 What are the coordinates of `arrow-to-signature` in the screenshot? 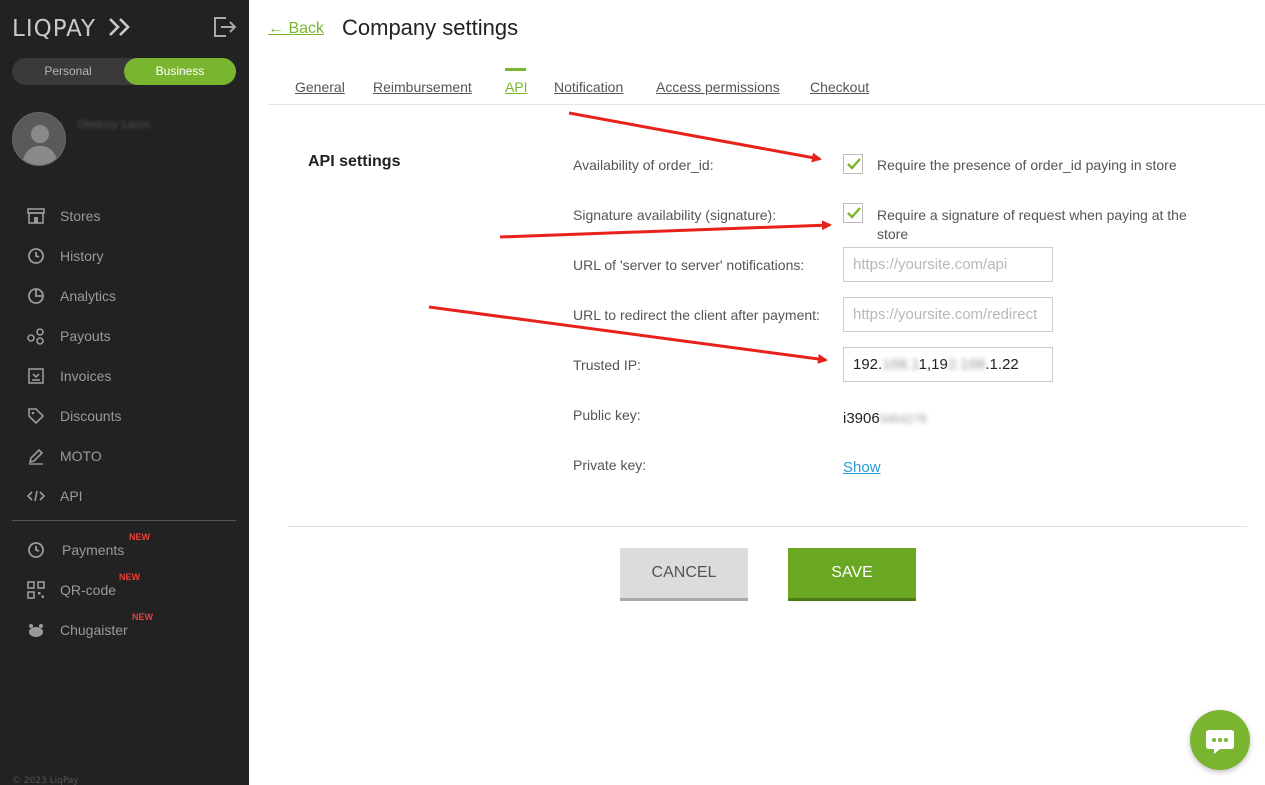 It's located at (665, 229).